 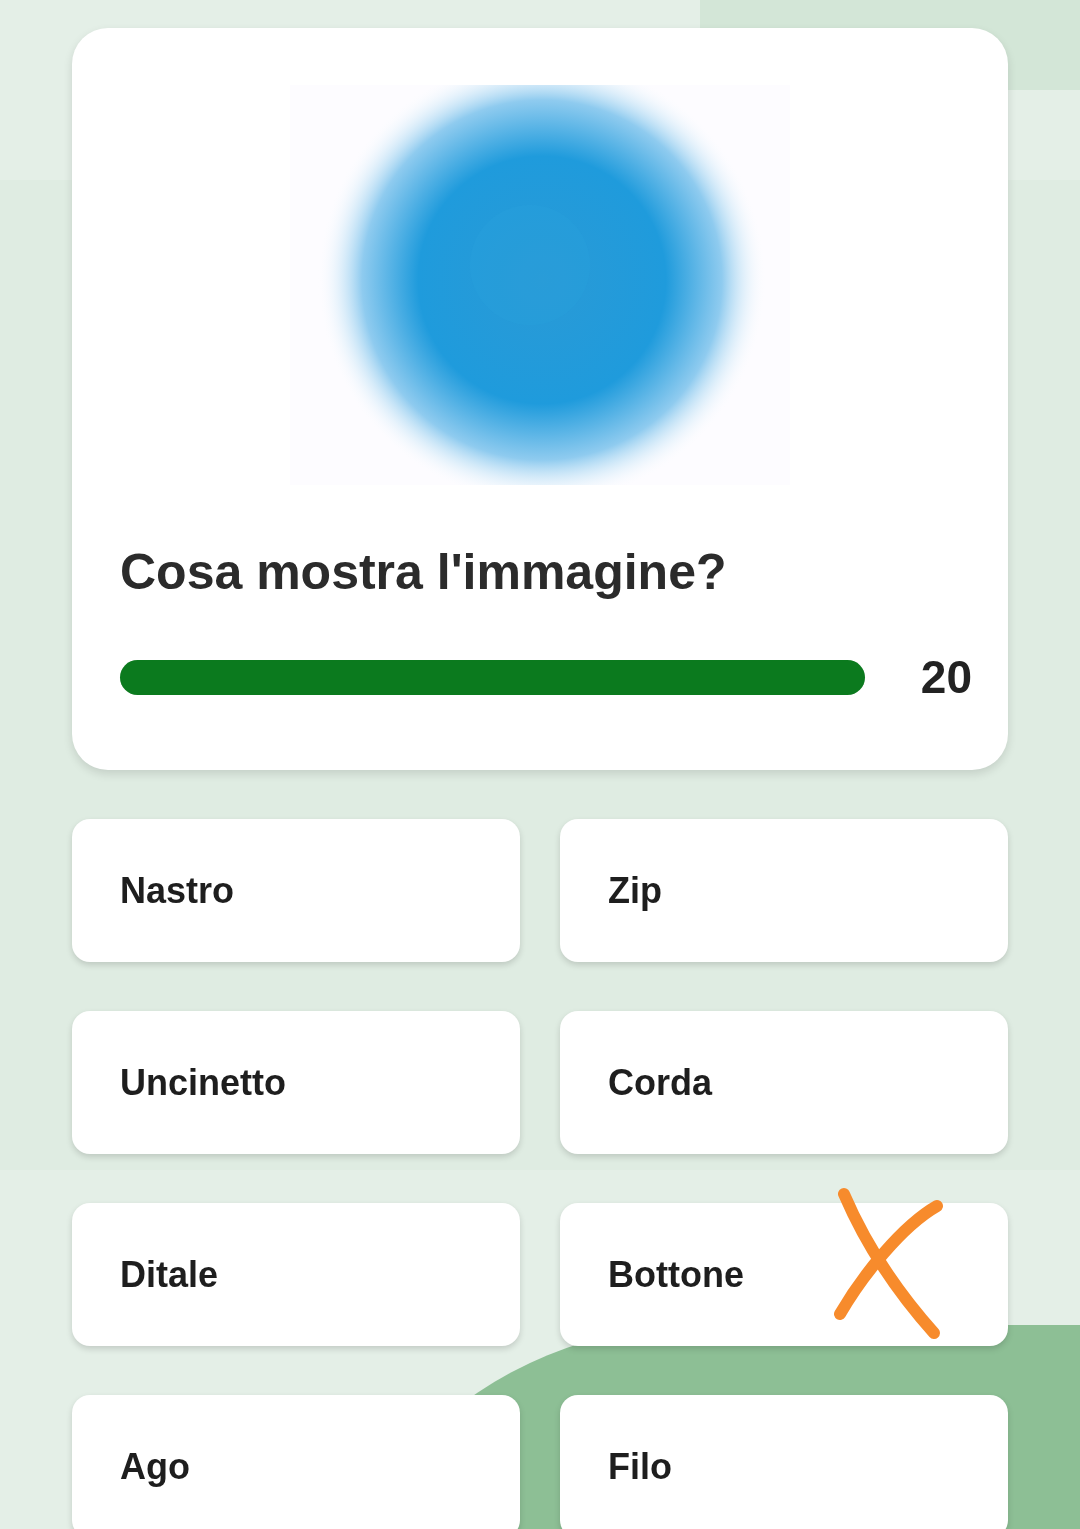 What do you see at coordinates (296, 1462) in the screenshot?
I see `answer-option: Ago` at bounding box center [296, 1462].